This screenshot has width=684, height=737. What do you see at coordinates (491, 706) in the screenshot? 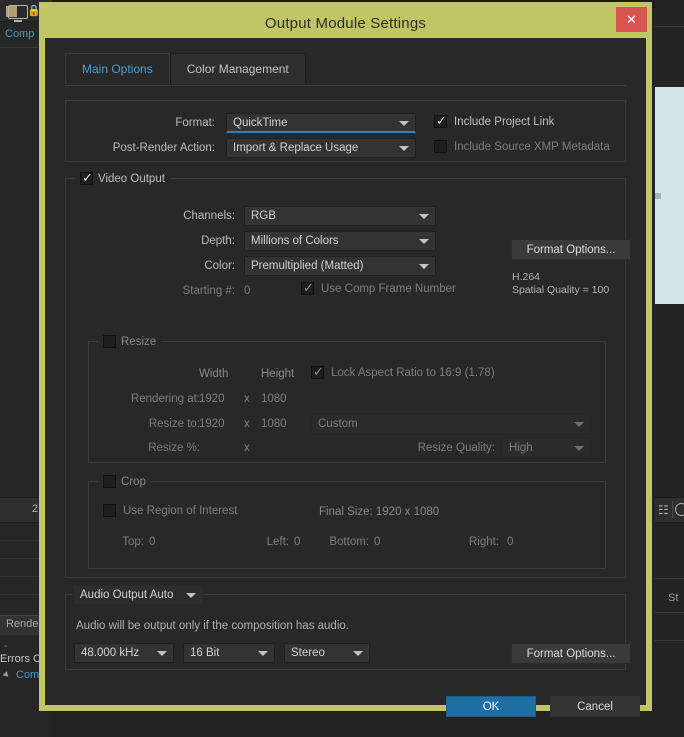
I see `ok-button: OK` at bounding box center [491, 706].